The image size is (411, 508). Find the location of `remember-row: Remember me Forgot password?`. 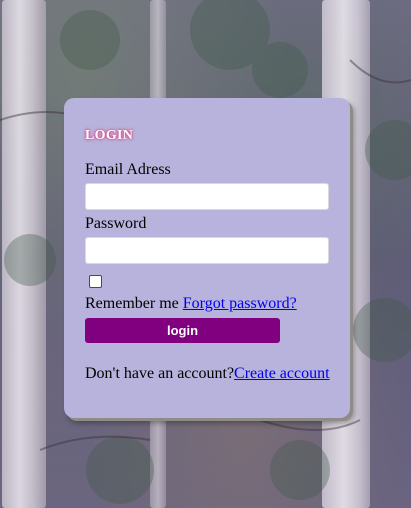

remember-row: Remember me Forgot password? is located at coordinates (191, 304).